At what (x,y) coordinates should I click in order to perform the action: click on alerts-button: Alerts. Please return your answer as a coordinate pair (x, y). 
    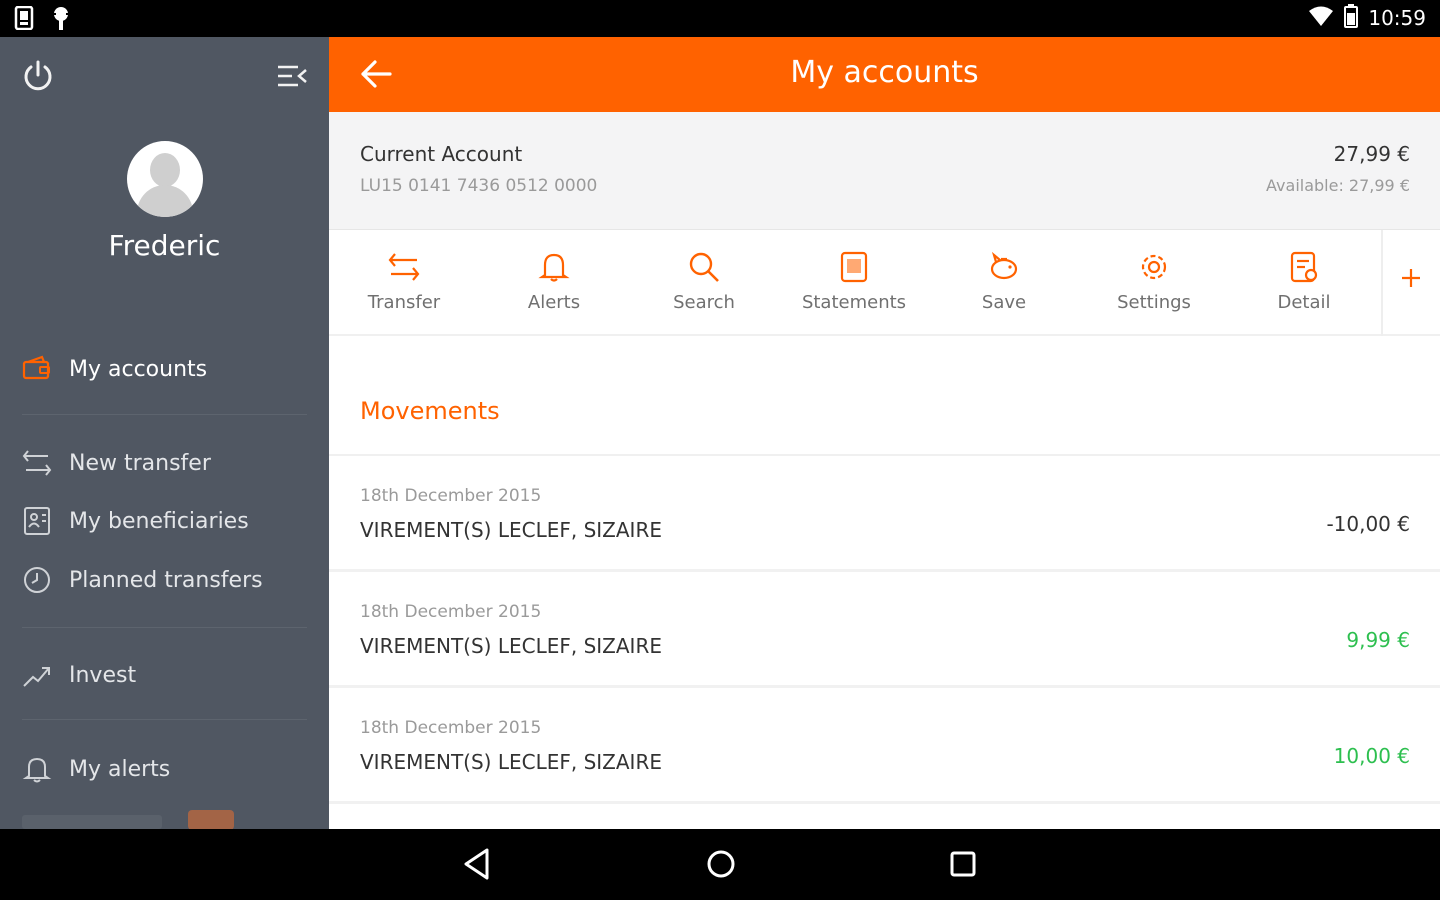
    Looking at the image, I should click on (554, 283).